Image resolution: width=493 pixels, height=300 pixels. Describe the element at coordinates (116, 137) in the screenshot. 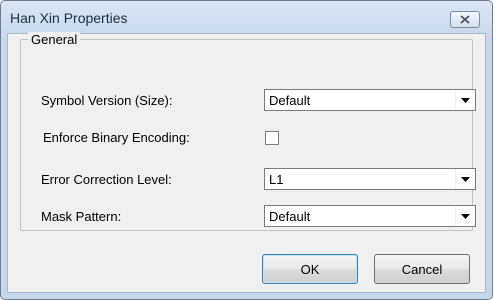

I see `enforce-binary-label: Enforce Binary Encoding:` at that location.